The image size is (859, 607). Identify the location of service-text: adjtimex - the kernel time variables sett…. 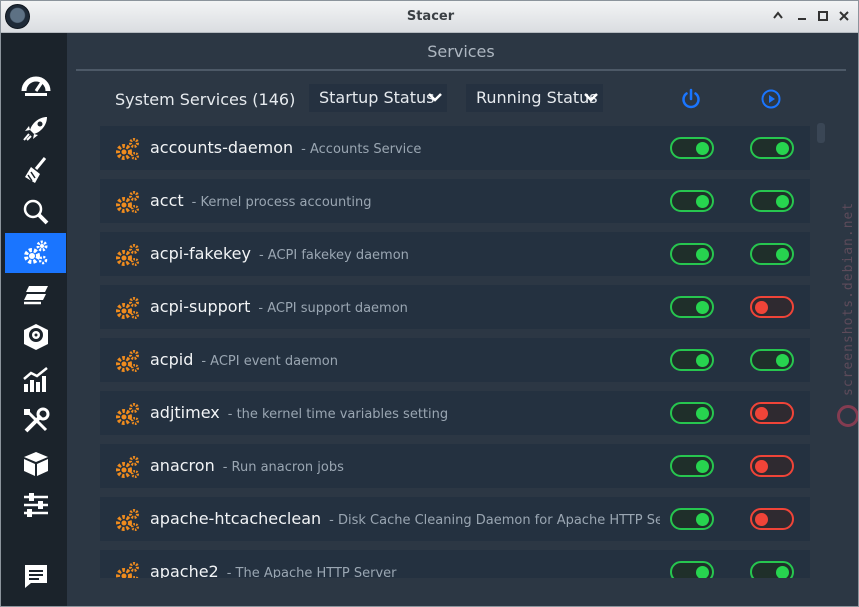
(380, 413).